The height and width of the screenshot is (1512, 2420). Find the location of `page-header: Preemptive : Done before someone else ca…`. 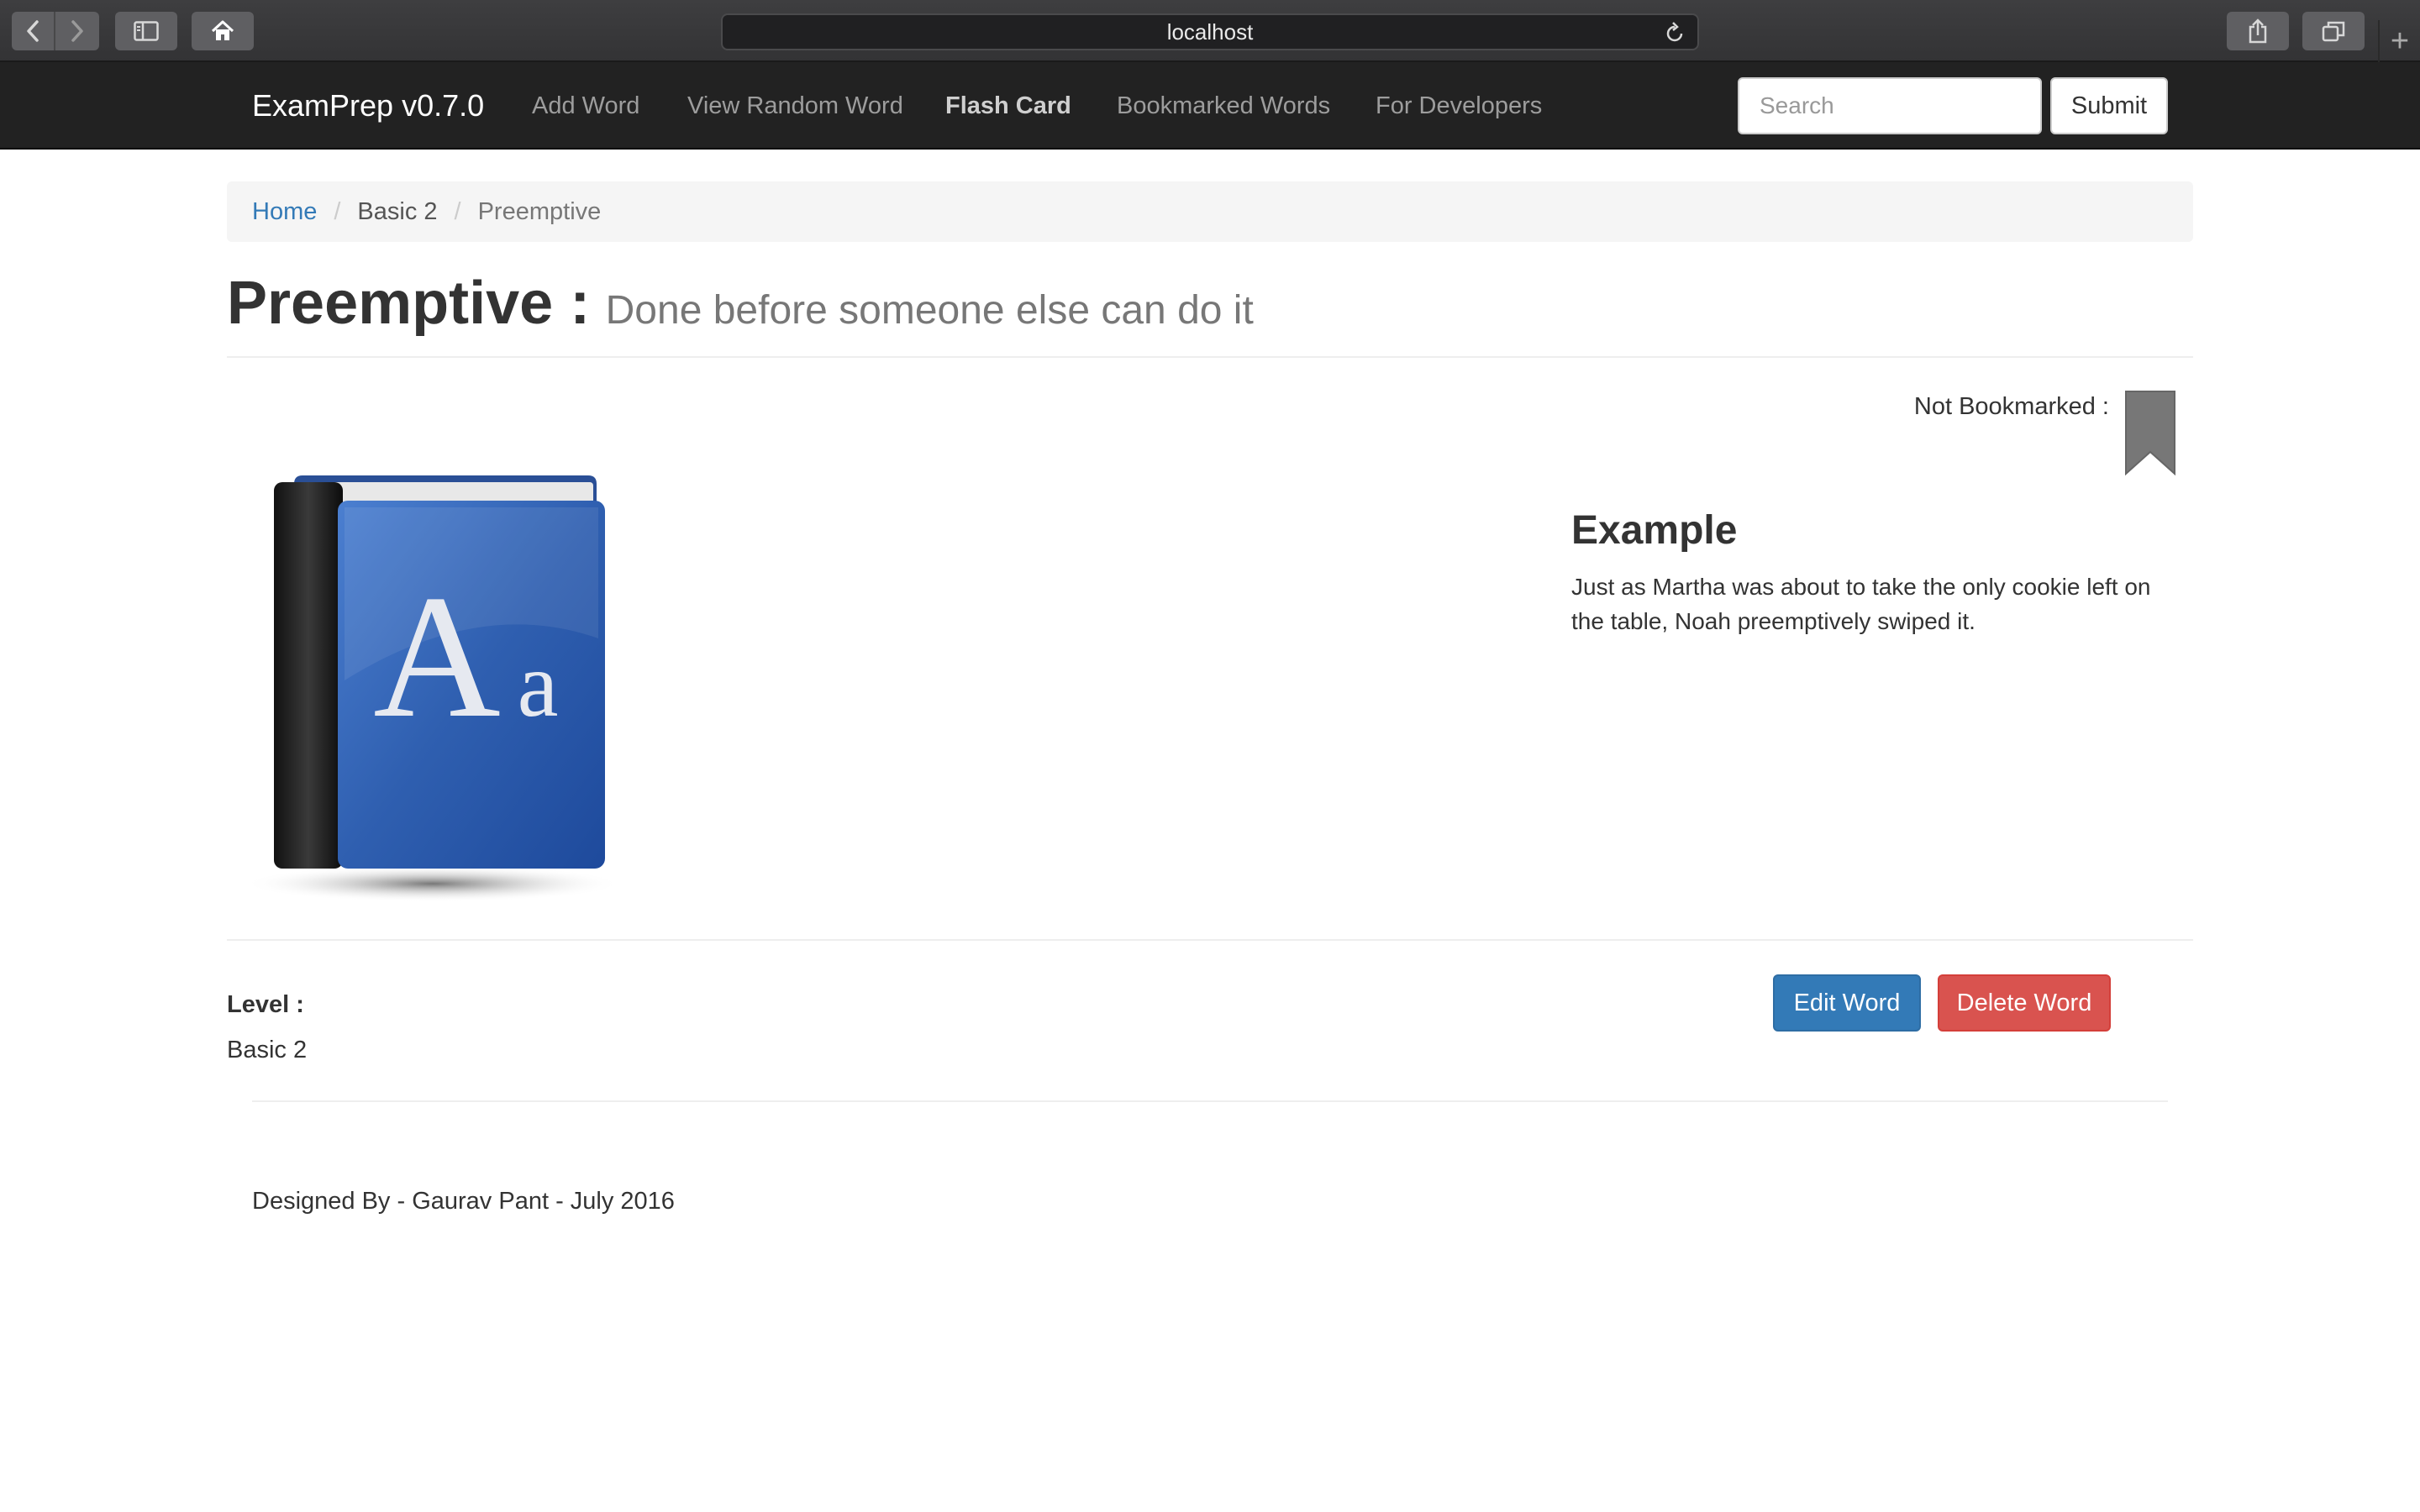

page-header: Preemptive : Done before someone else ca… is located at coordinates (1210, 313).